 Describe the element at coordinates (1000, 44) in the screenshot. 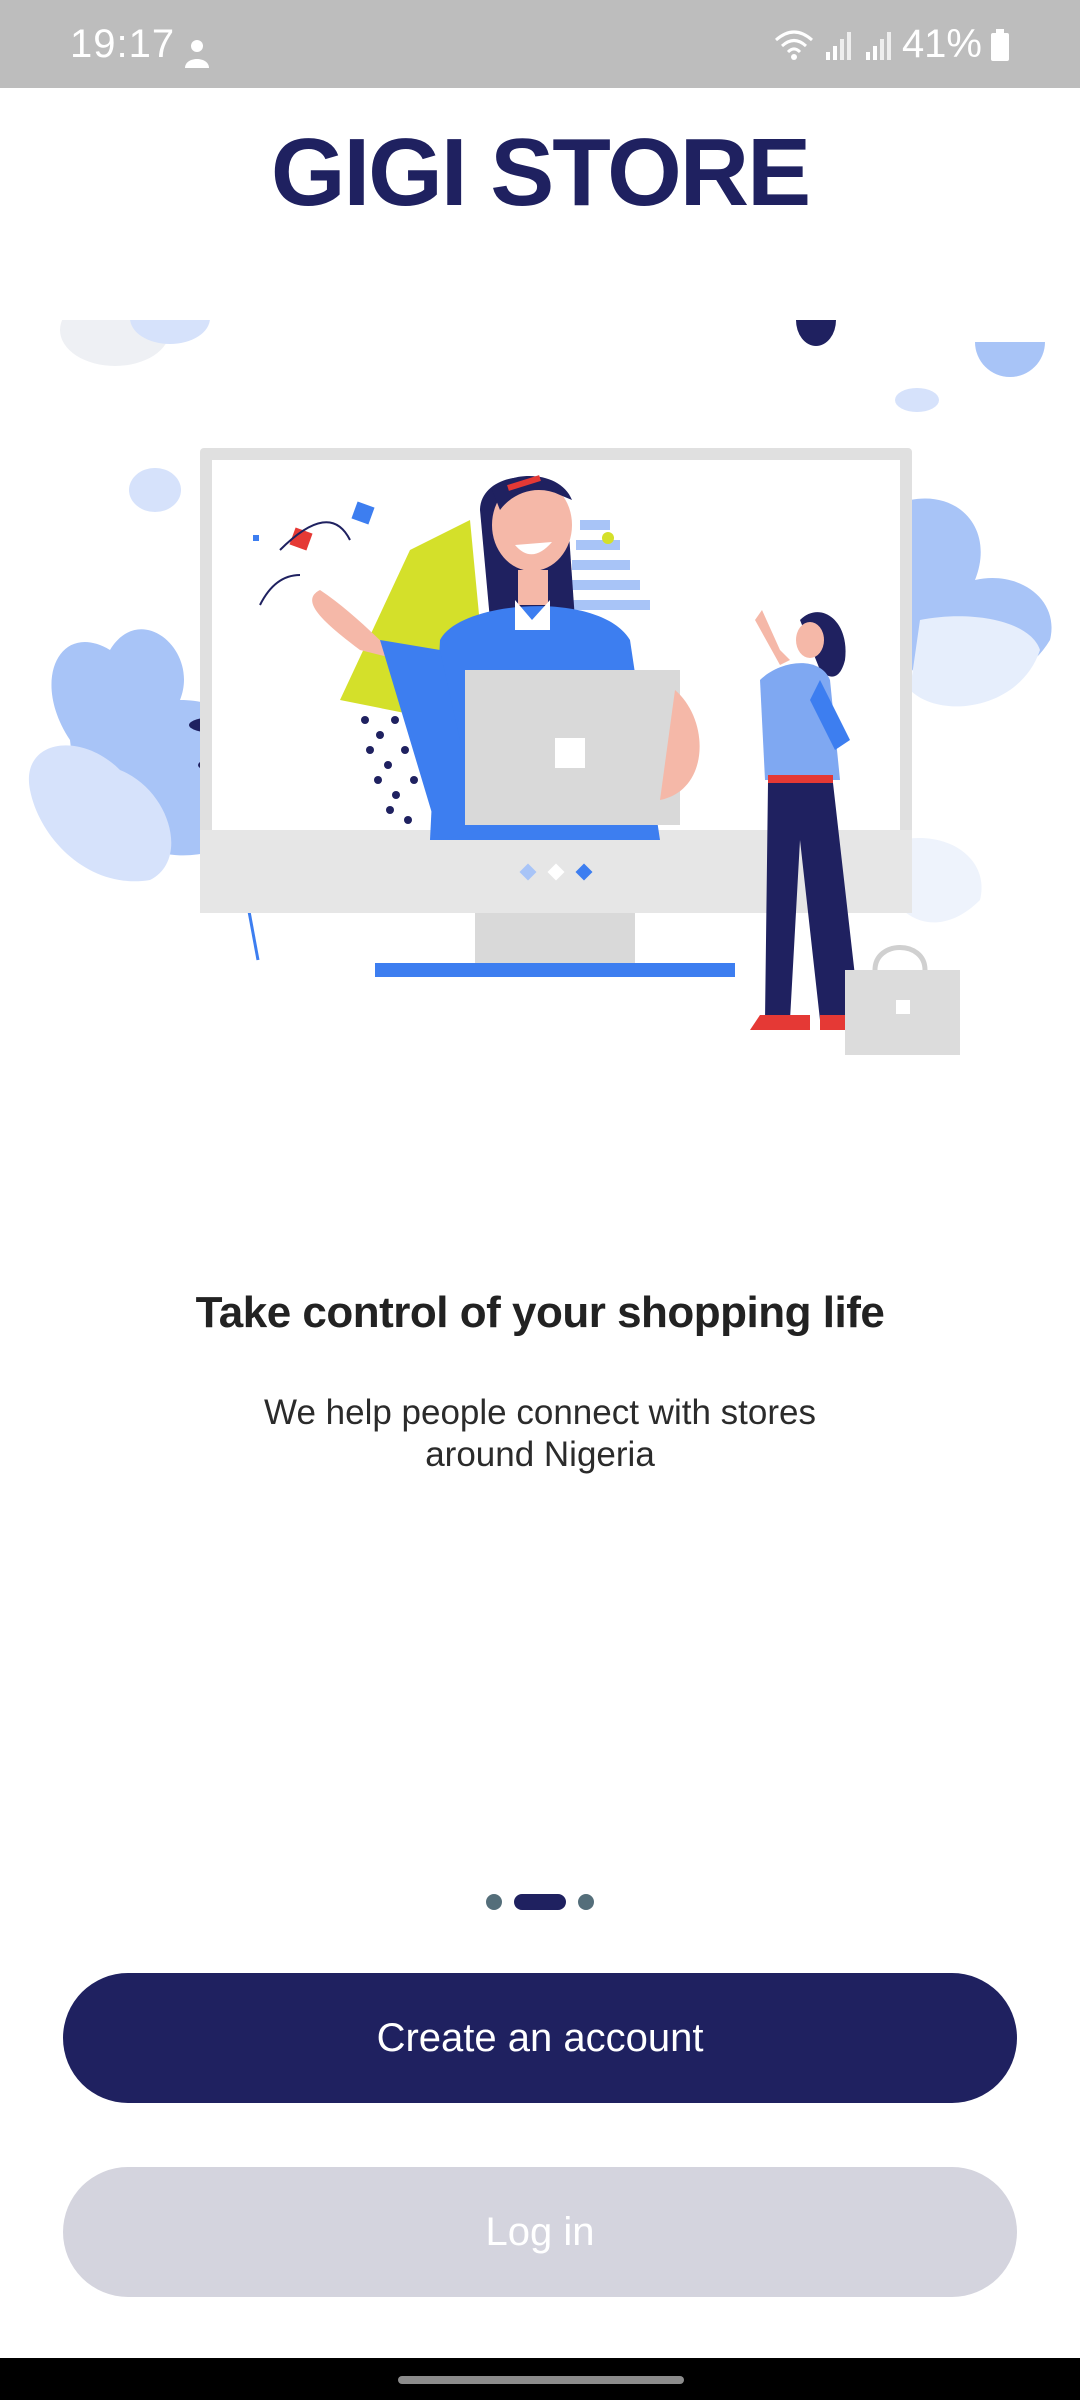

I see `battery-icon` at that location.